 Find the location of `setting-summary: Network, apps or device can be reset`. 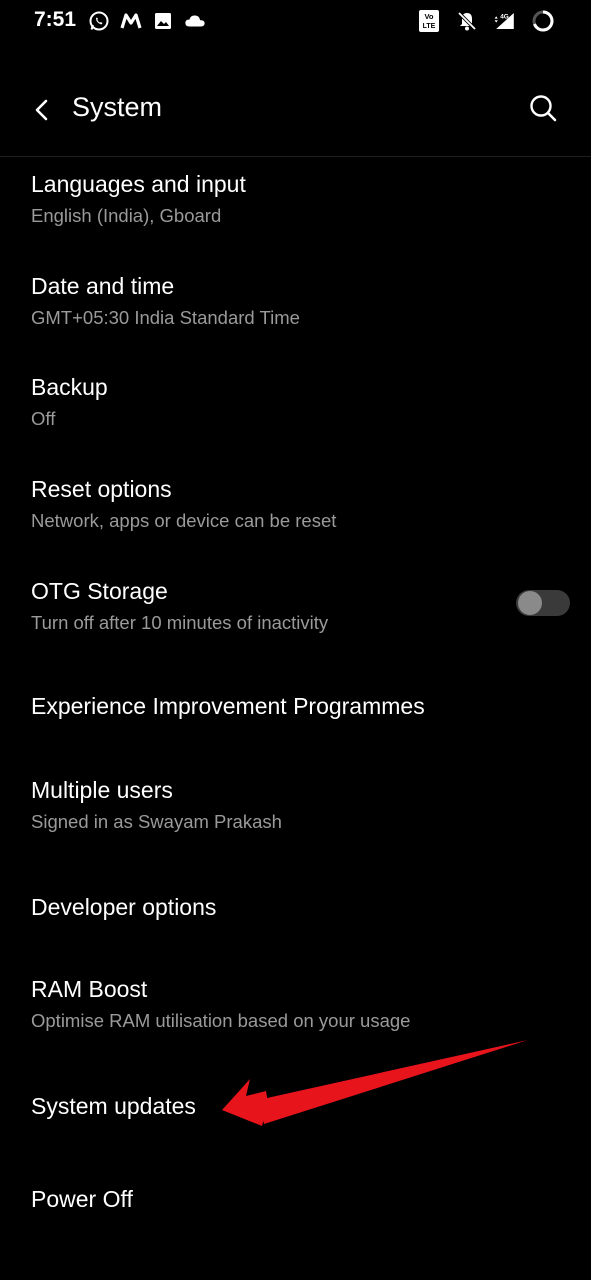

setting-summary: Network, apps or device can be reset is located at coordinates (184, 520).